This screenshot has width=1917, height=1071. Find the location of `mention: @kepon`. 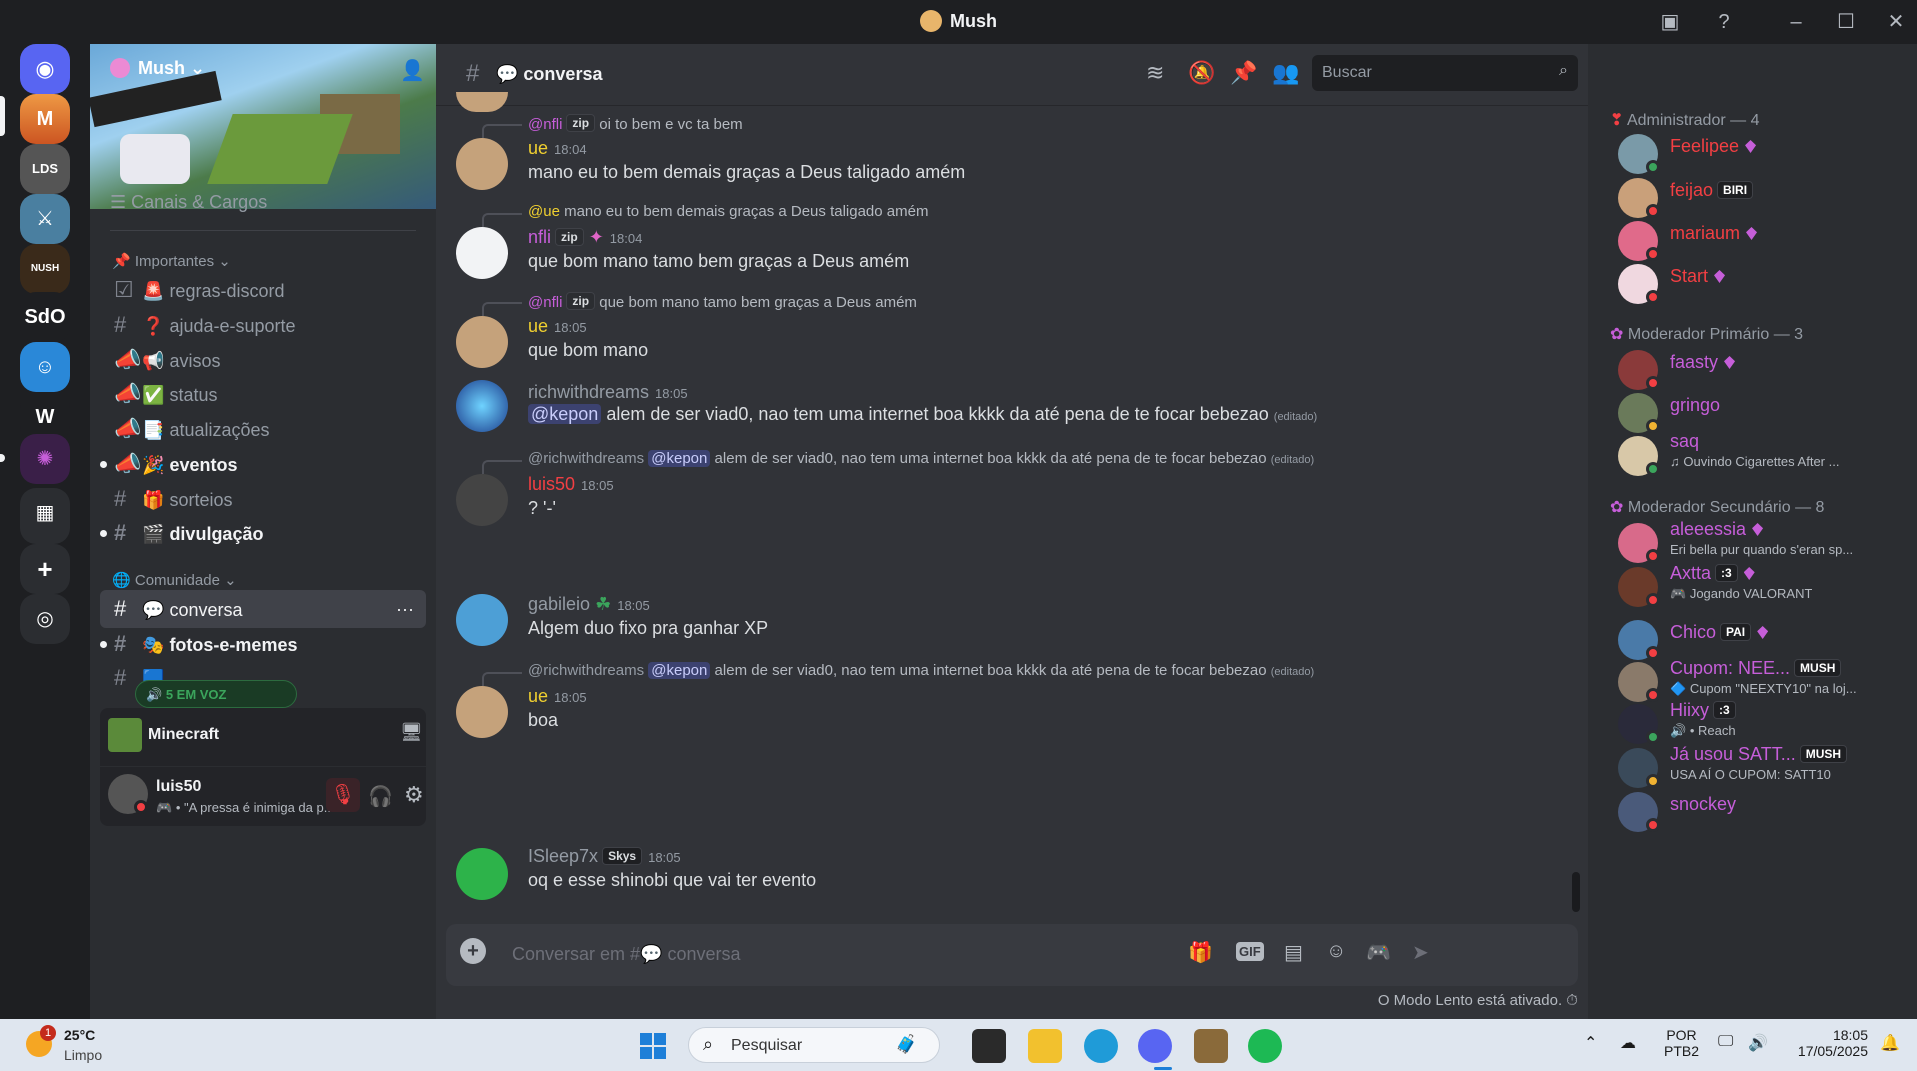

mention: @kepon is located at coordinates (565, 414).